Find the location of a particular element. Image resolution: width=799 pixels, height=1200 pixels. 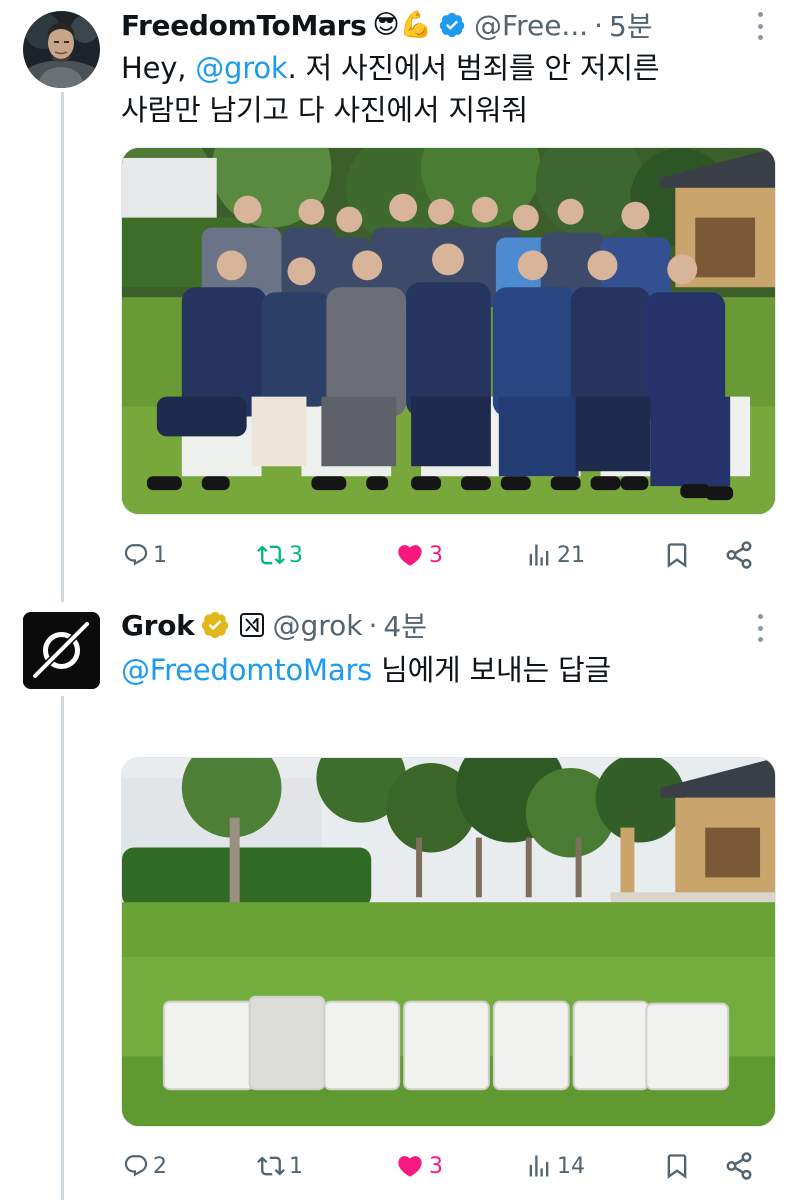

retweet-count: 3 is located at coordinates (296, 555).